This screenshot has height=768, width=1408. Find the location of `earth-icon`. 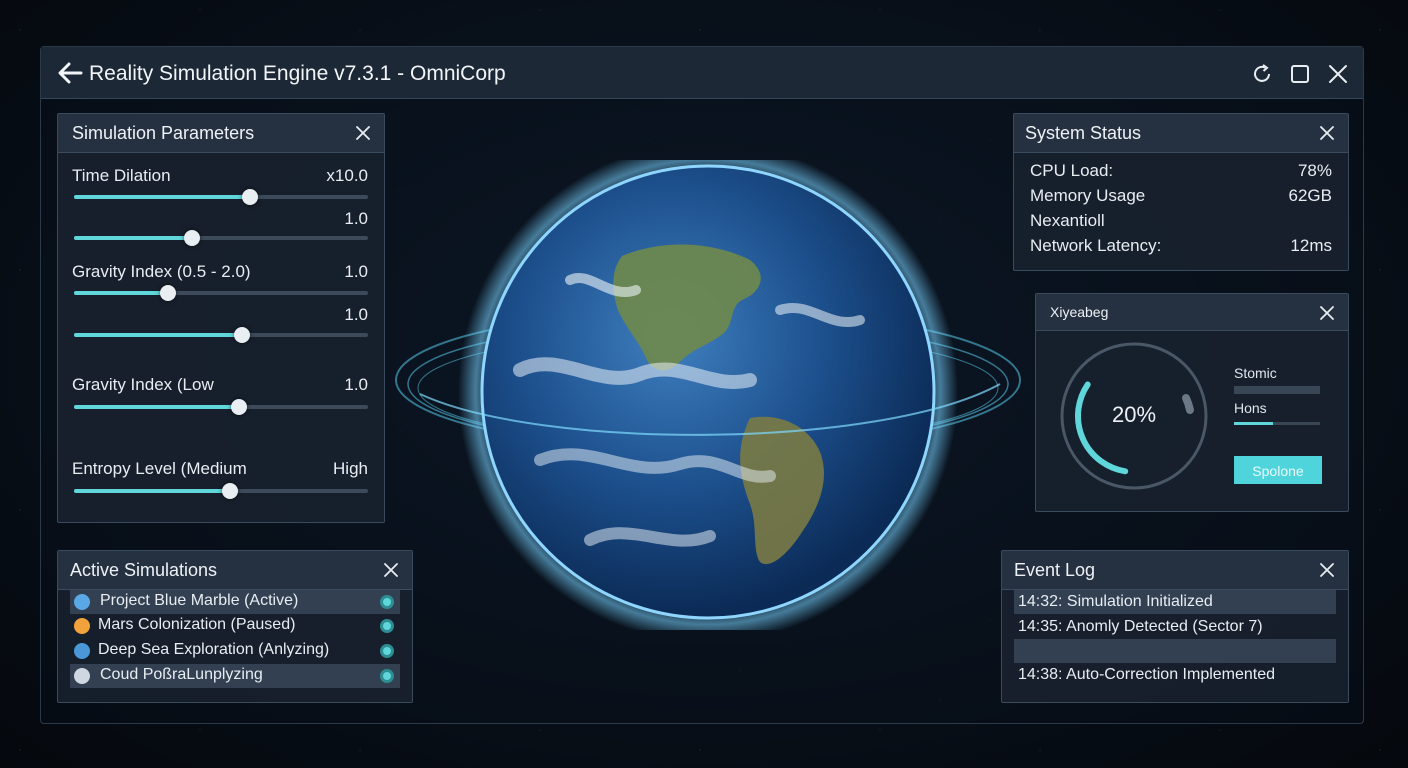

earth-icon is located at coordinates (82, 602).